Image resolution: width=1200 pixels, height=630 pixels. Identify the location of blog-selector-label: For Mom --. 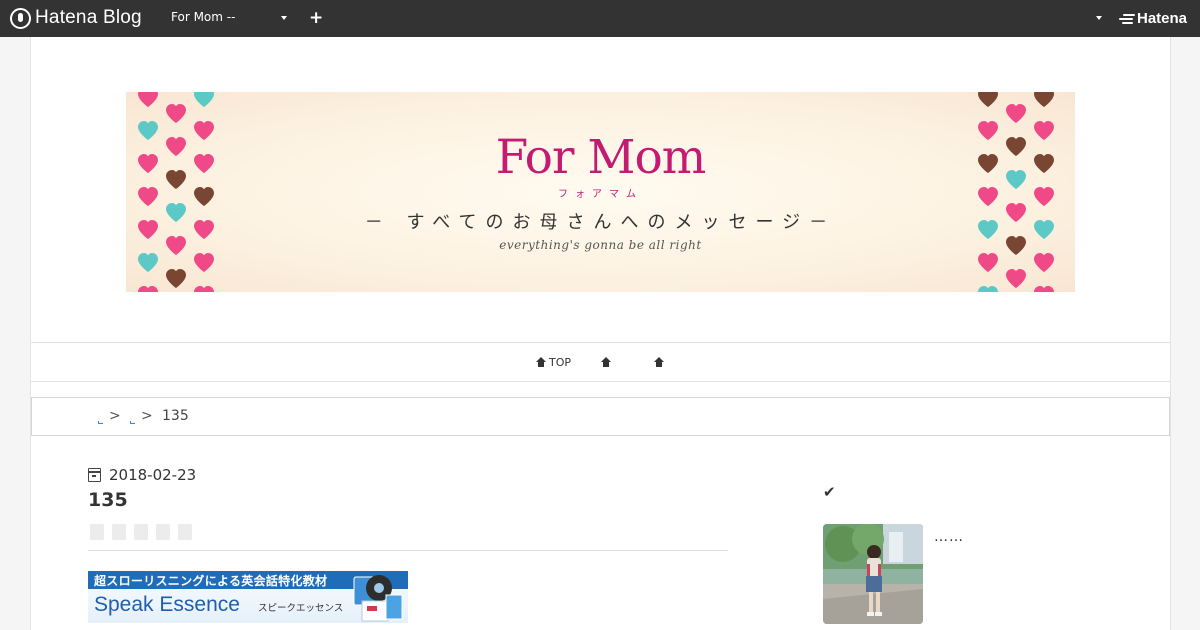
(203, 17).